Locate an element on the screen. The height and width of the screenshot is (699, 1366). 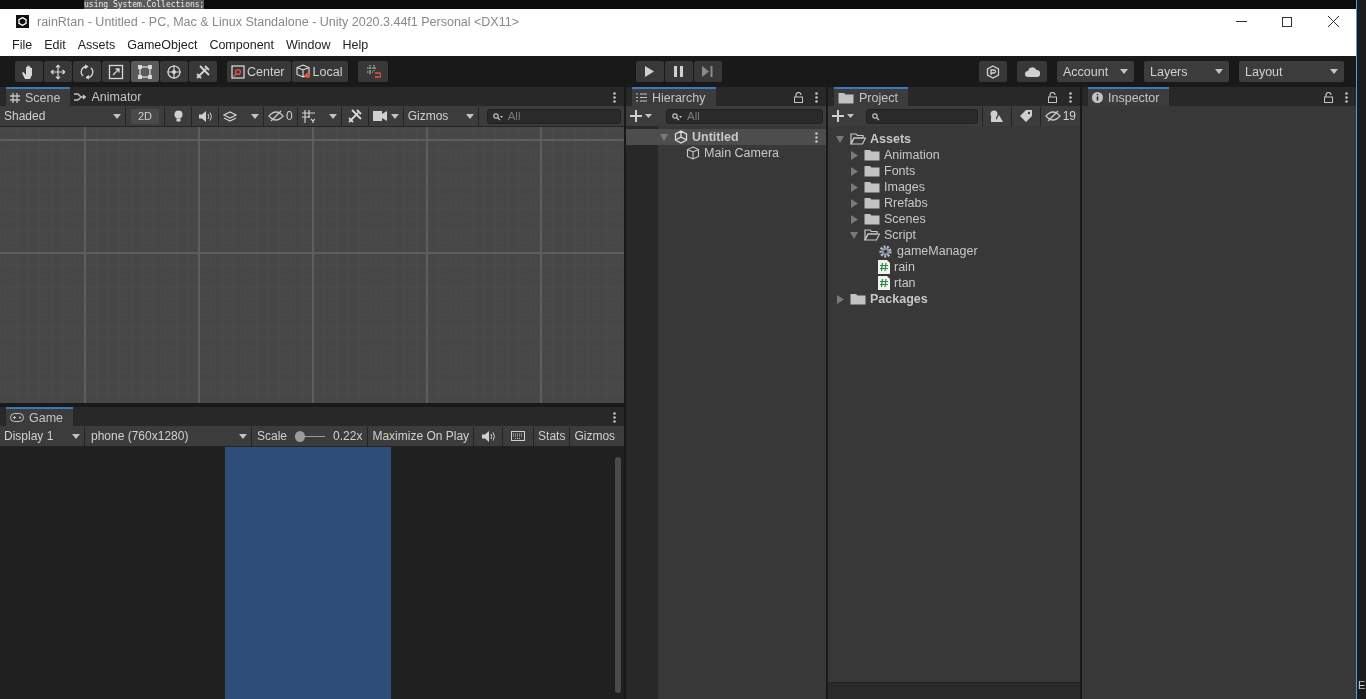
step-button is located at coordinates (707, 71).